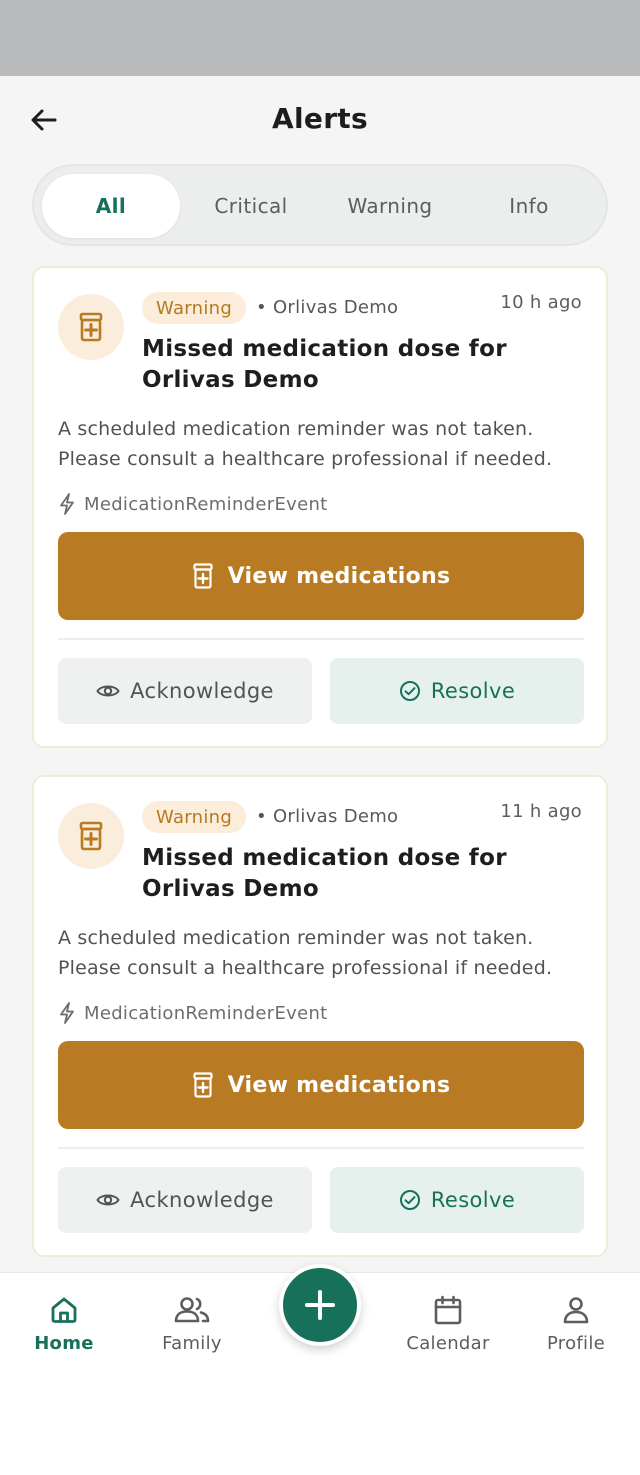  What do you see at coordinates (192, 1324) in the screenshot?
I see `nav-family: Family` at bounding box center [192, 1324].